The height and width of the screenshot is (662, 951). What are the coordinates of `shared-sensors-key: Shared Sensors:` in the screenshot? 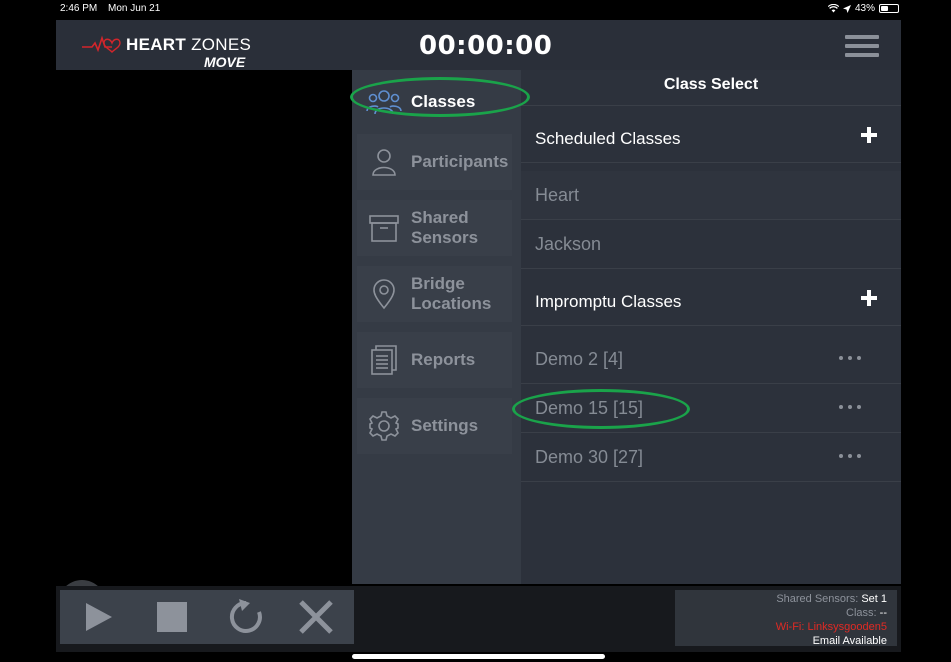 It's located at (817, 599).